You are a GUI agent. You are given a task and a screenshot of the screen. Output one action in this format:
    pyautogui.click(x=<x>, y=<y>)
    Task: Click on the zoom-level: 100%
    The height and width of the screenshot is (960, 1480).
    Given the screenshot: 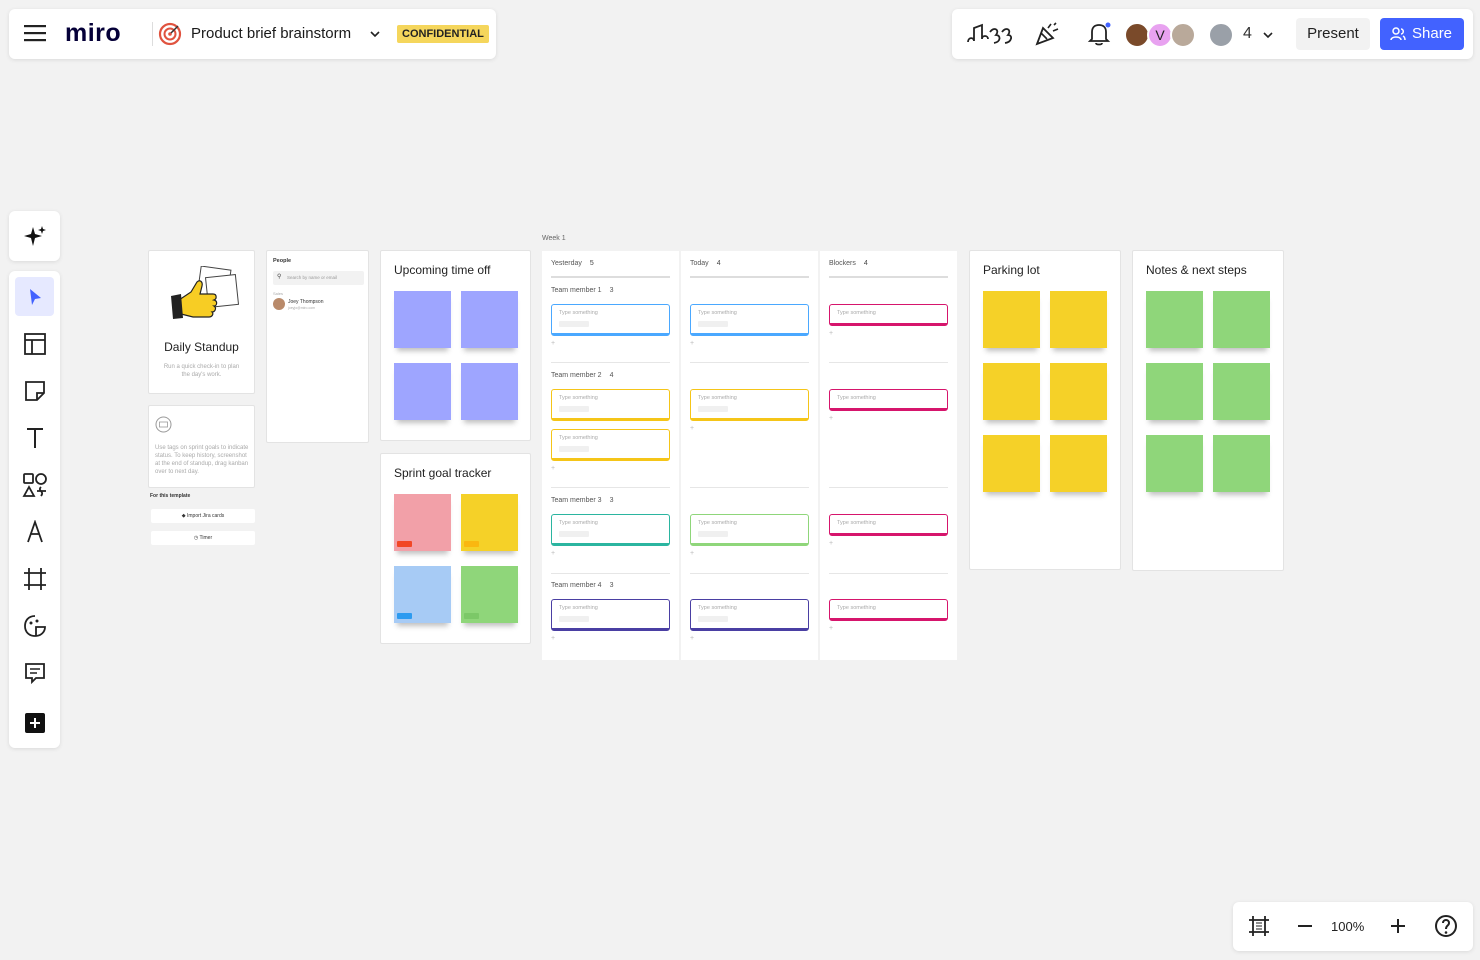 What is the action you would take?
    pyautogui.click(x=1347, y=926)
    